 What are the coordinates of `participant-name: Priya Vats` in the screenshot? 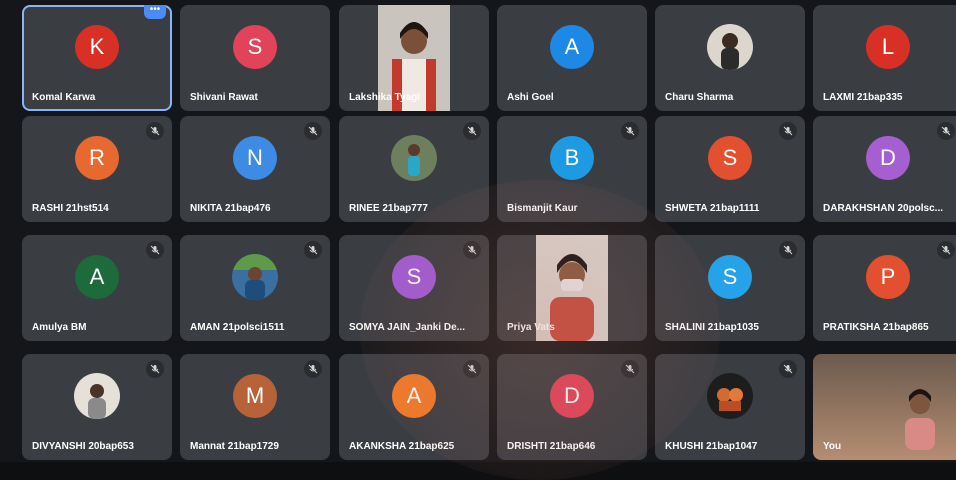 It's located at (531, 327).